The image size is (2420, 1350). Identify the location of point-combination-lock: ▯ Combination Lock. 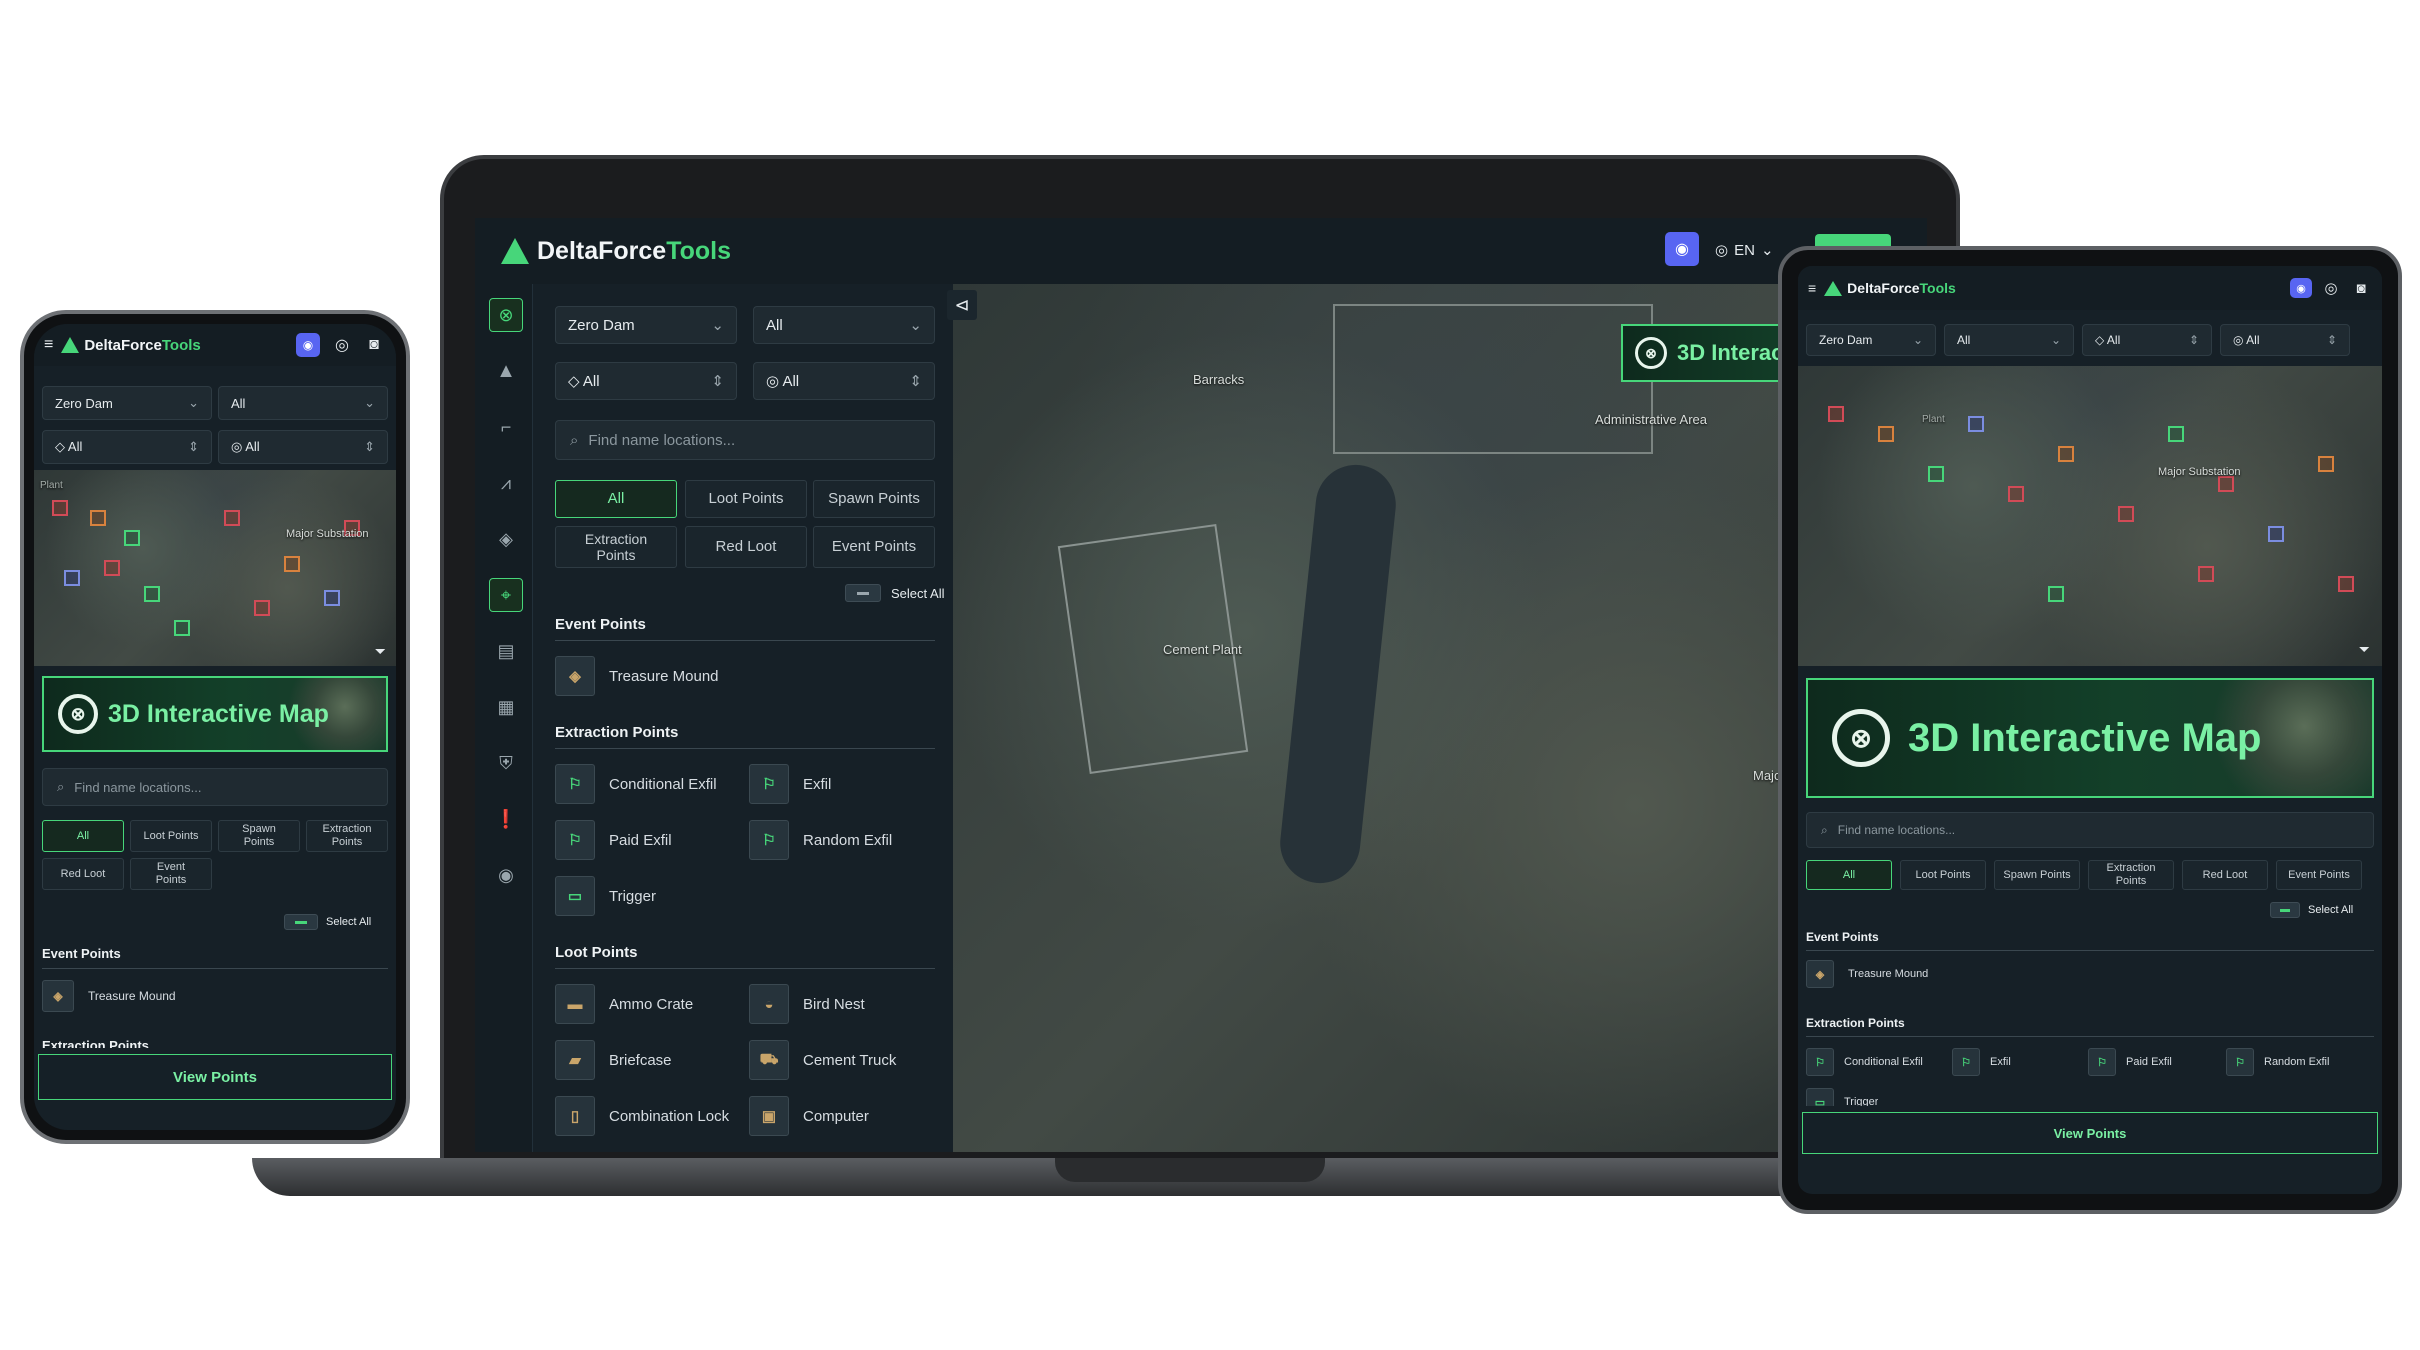
(642, 1116).